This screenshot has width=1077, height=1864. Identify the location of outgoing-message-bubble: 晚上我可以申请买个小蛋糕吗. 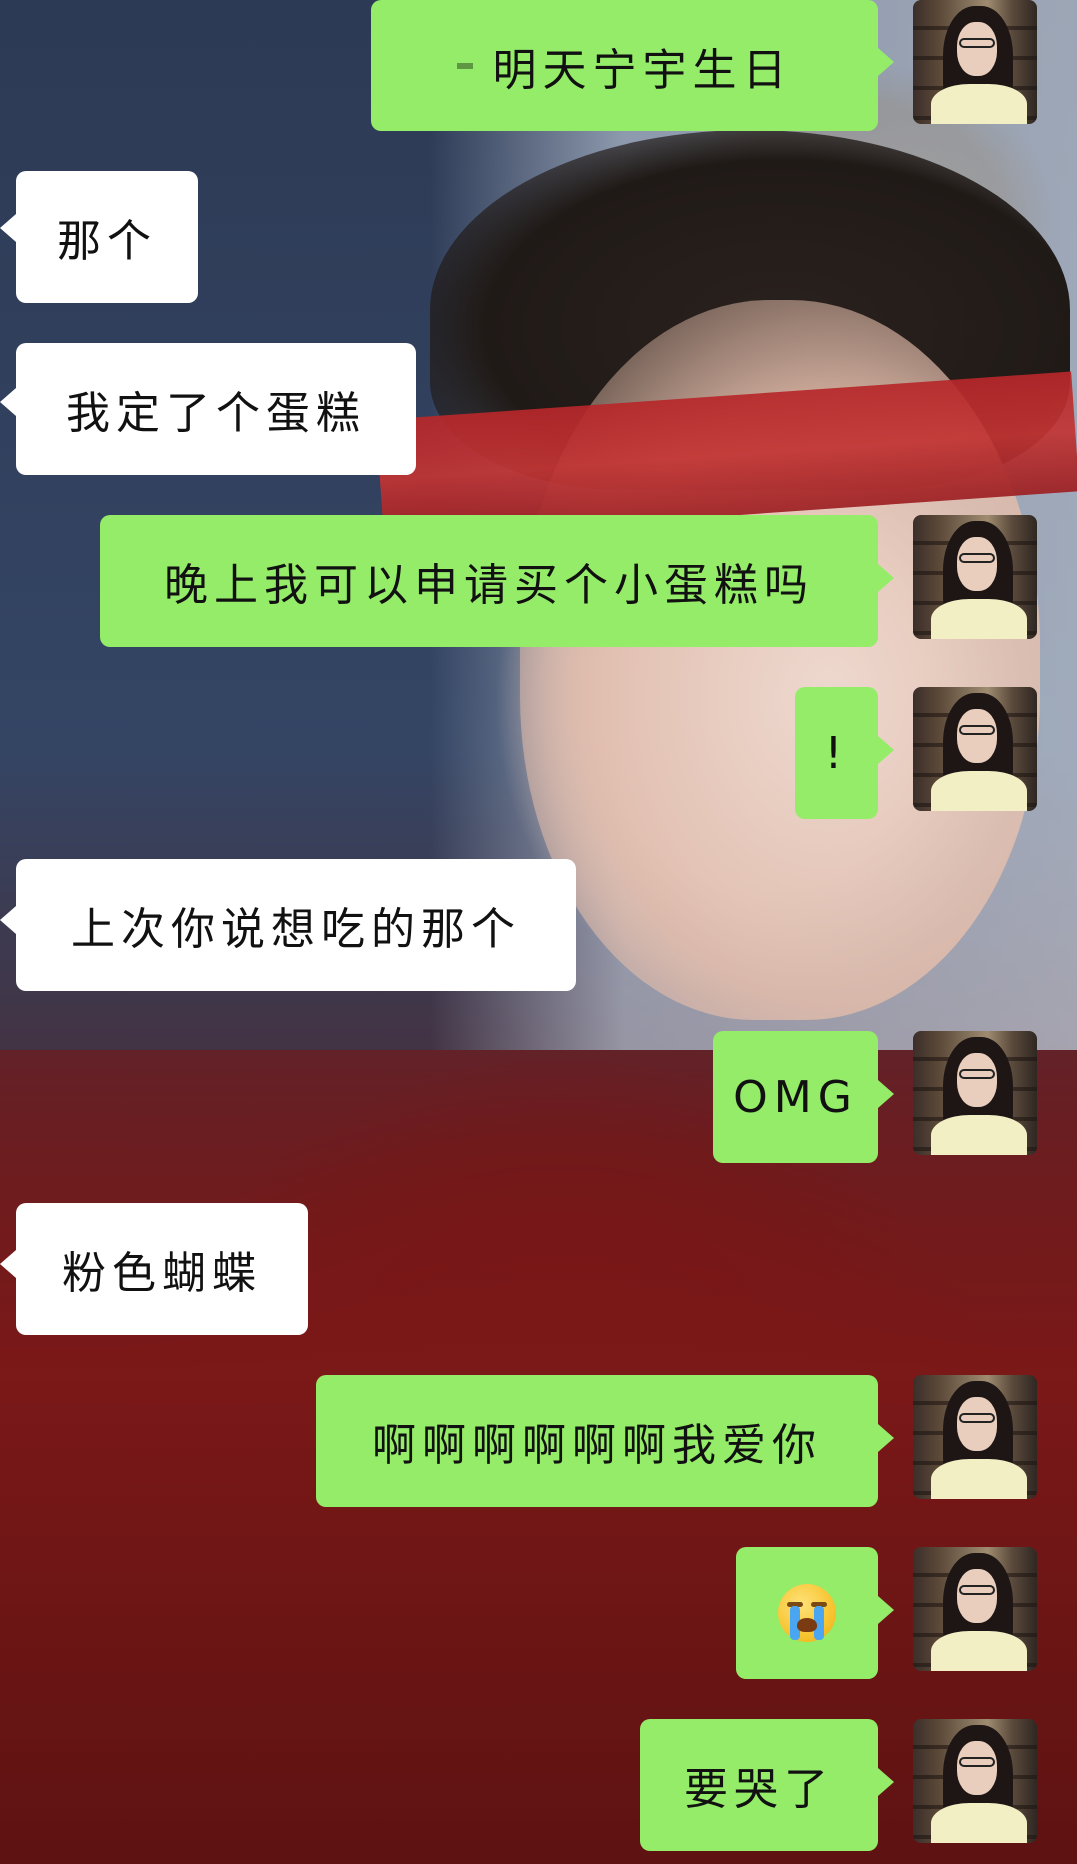
(489, 581).